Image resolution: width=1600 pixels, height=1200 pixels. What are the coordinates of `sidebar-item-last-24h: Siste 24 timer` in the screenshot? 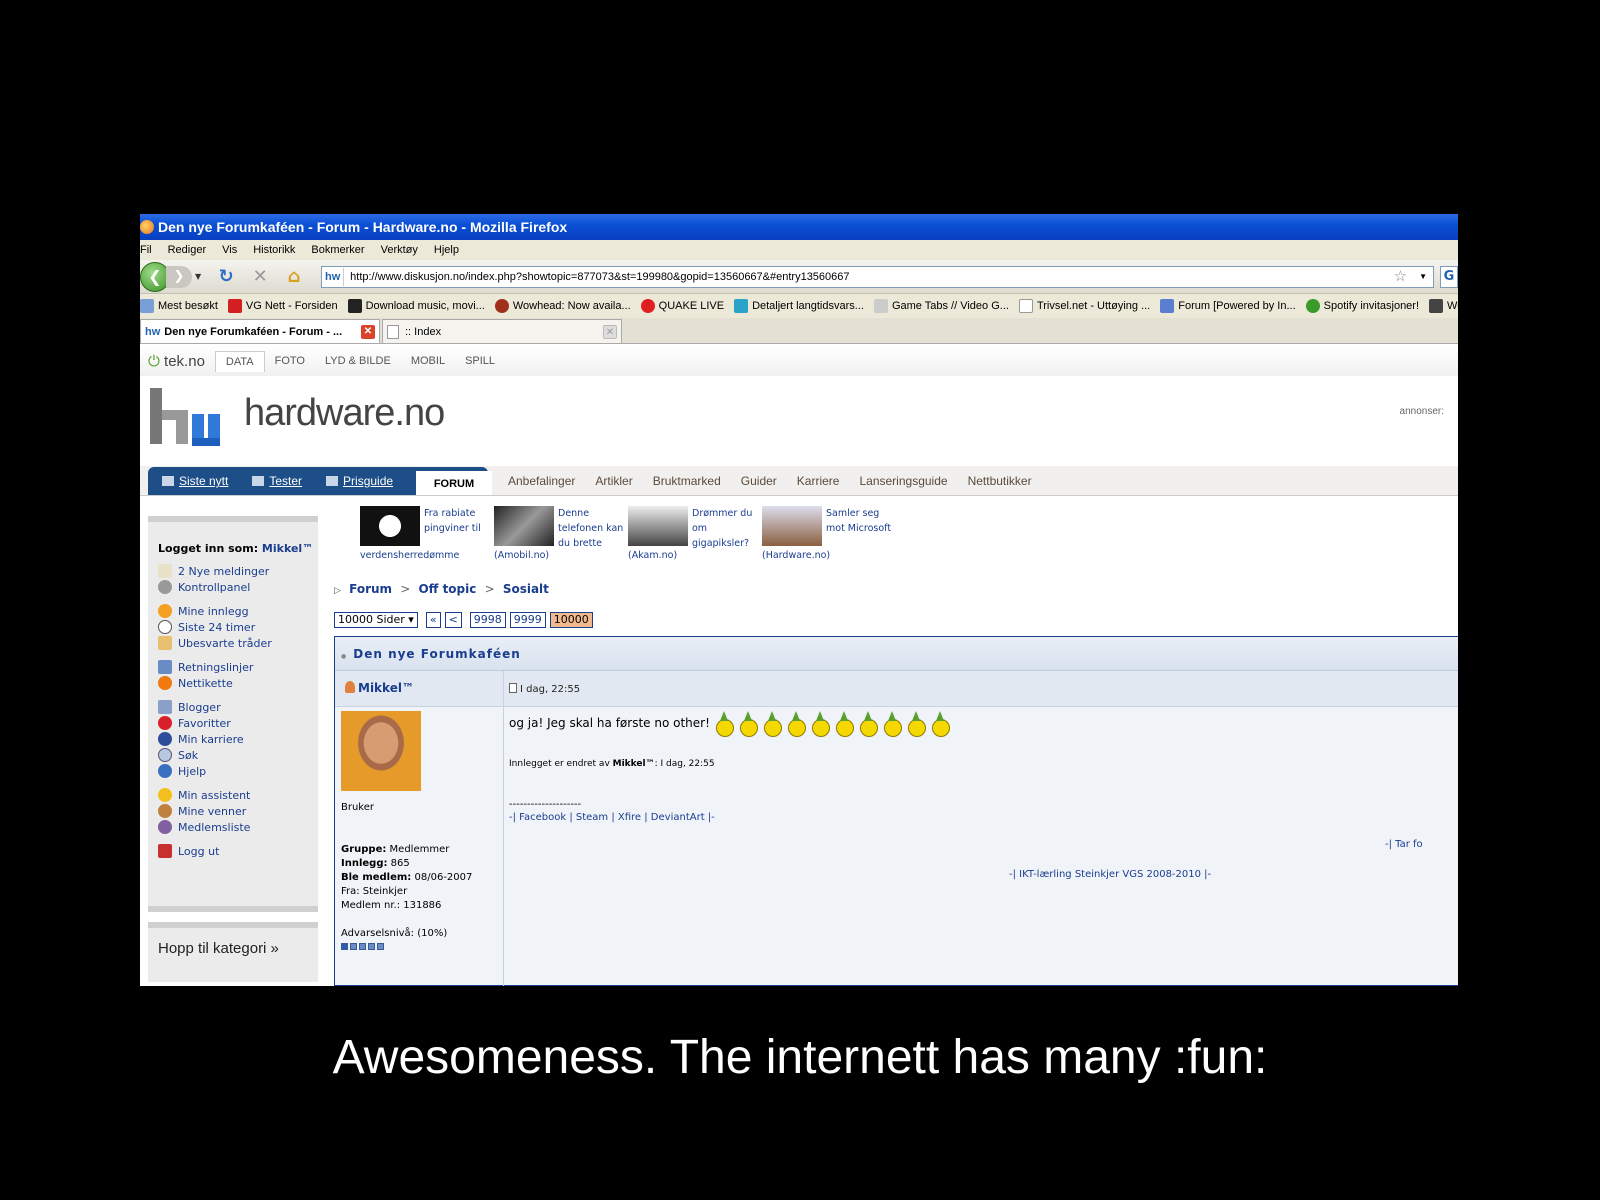 It's located at (238, 627).